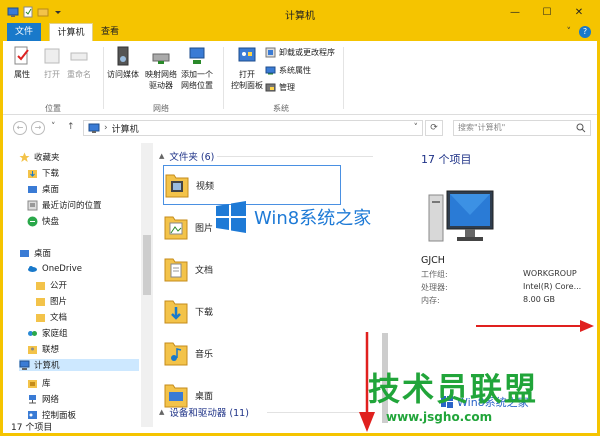 This screenshot has width=600, height=436. I want to click on library-icon, so click(32, 383).